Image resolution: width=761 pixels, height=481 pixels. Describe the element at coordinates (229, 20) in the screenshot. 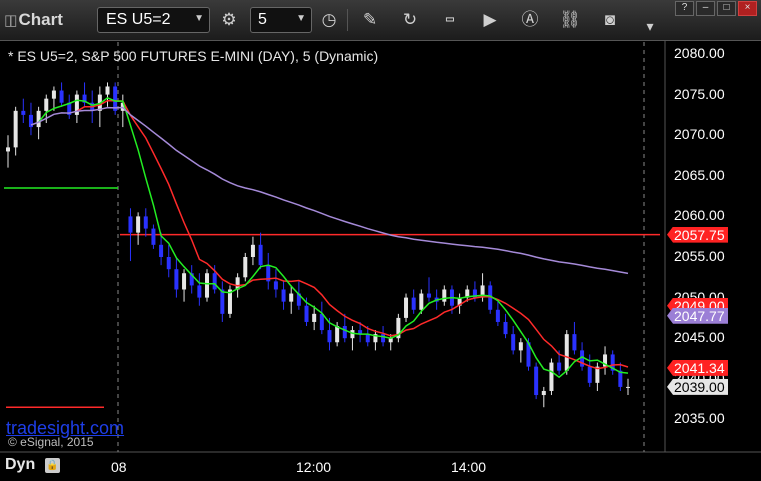

I see `symbol-settings-gear-icon: ⚙` at that location.